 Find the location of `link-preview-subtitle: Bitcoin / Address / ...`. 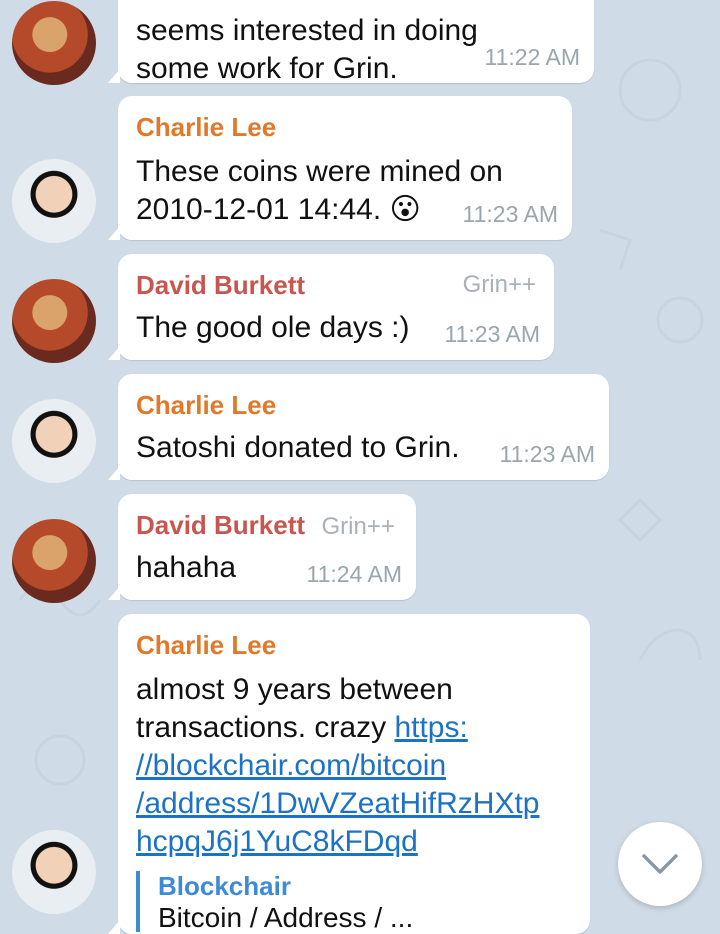

link-preview-subtitle: Bitcoin / Address / ... is located at coordinates (286, 917).